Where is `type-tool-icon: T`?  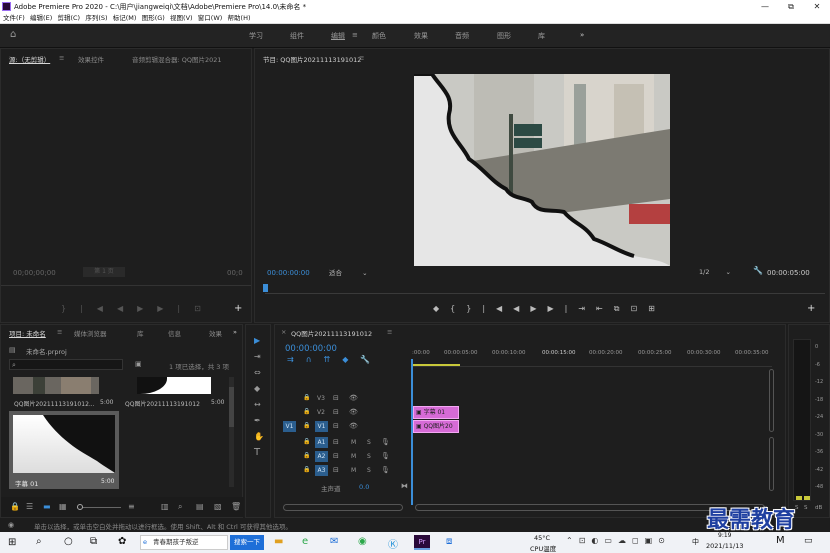 type-tool-icon: T is located at coordinates (257, 453).